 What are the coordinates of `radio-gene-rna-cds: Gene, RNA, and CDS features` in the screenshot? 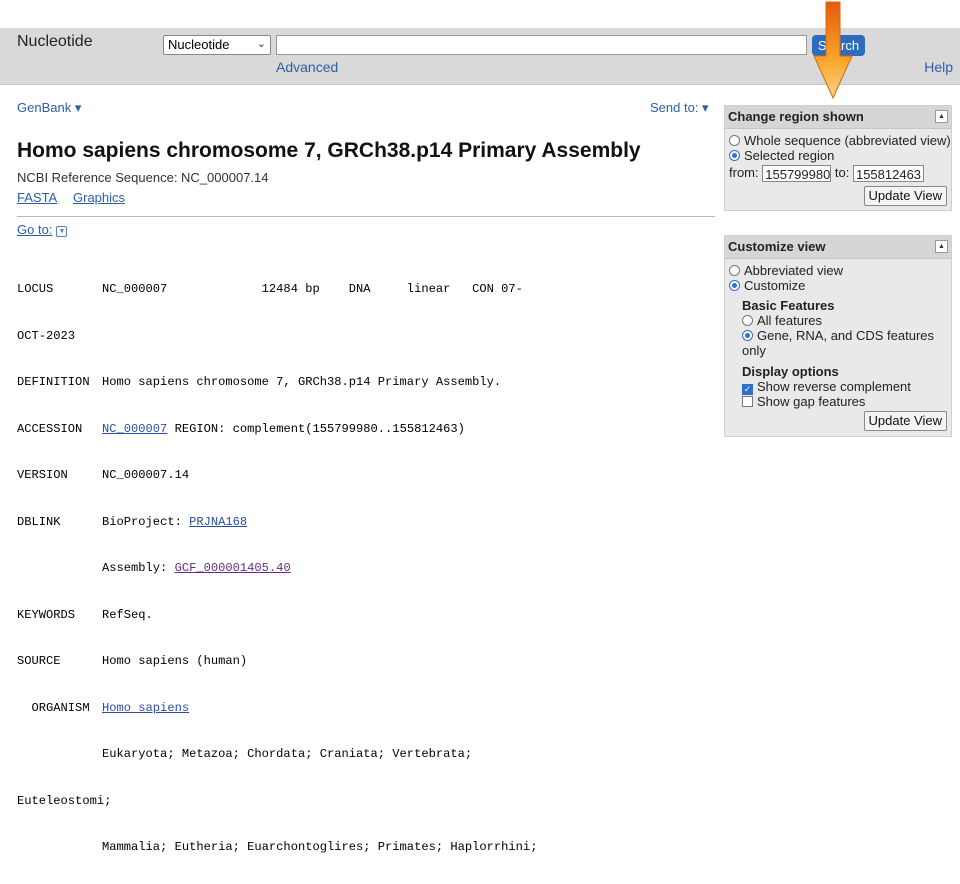 It's located at (846, 335).